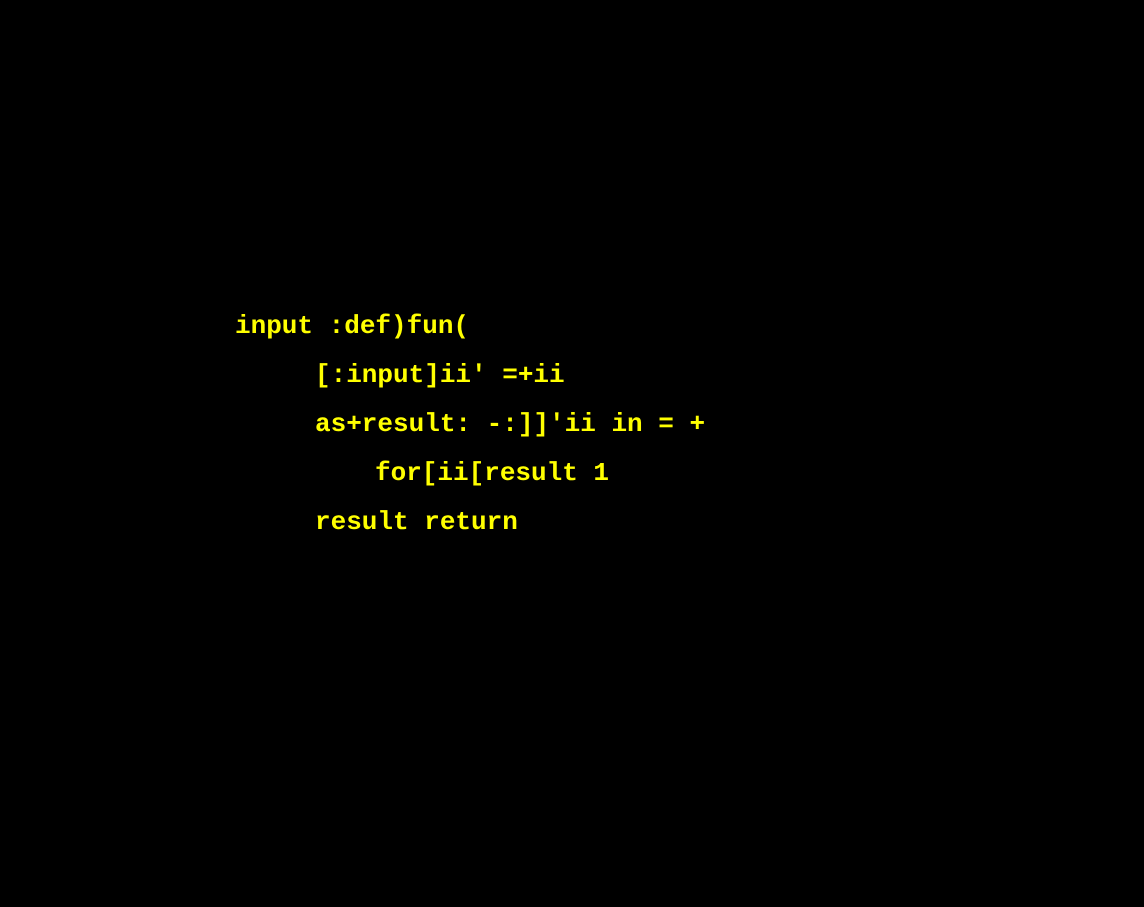 Image resolution: width=1144 pixels, height=907 pixels. What do you see at coordinates (440, 375) in the screenshot?
I see `code-line-2: [:input]ii' =+ii` at bounding box center [440, 375].